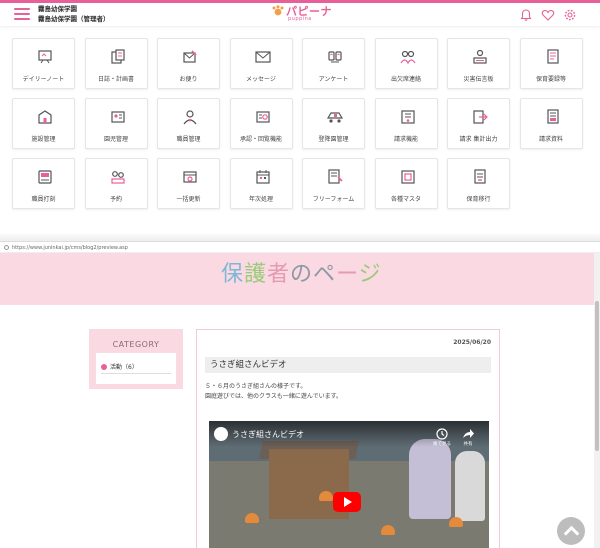 The width and height of the screenshot is (600, 548). What do you see at coordinates (333, 123) in the screenshot?
I see `menu-tile-pickup: 登降園管理` at bounding box center [333, 123].